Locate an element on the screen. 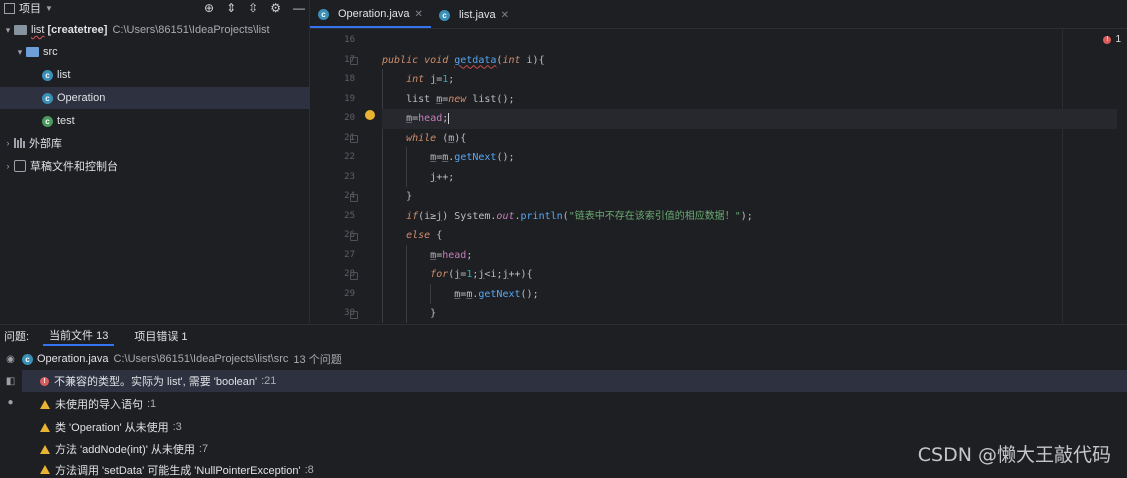 This screenshot has height=478, width=1127. eye-icon: ◉ is located at coordinates (10, 359).